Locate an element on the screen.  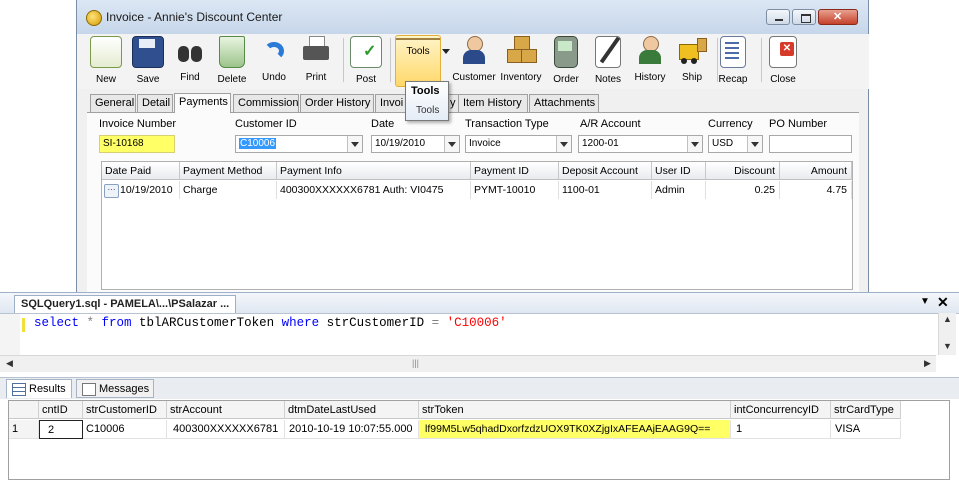
col-strcardtype: strCardType is located at coordinates (866, 410).